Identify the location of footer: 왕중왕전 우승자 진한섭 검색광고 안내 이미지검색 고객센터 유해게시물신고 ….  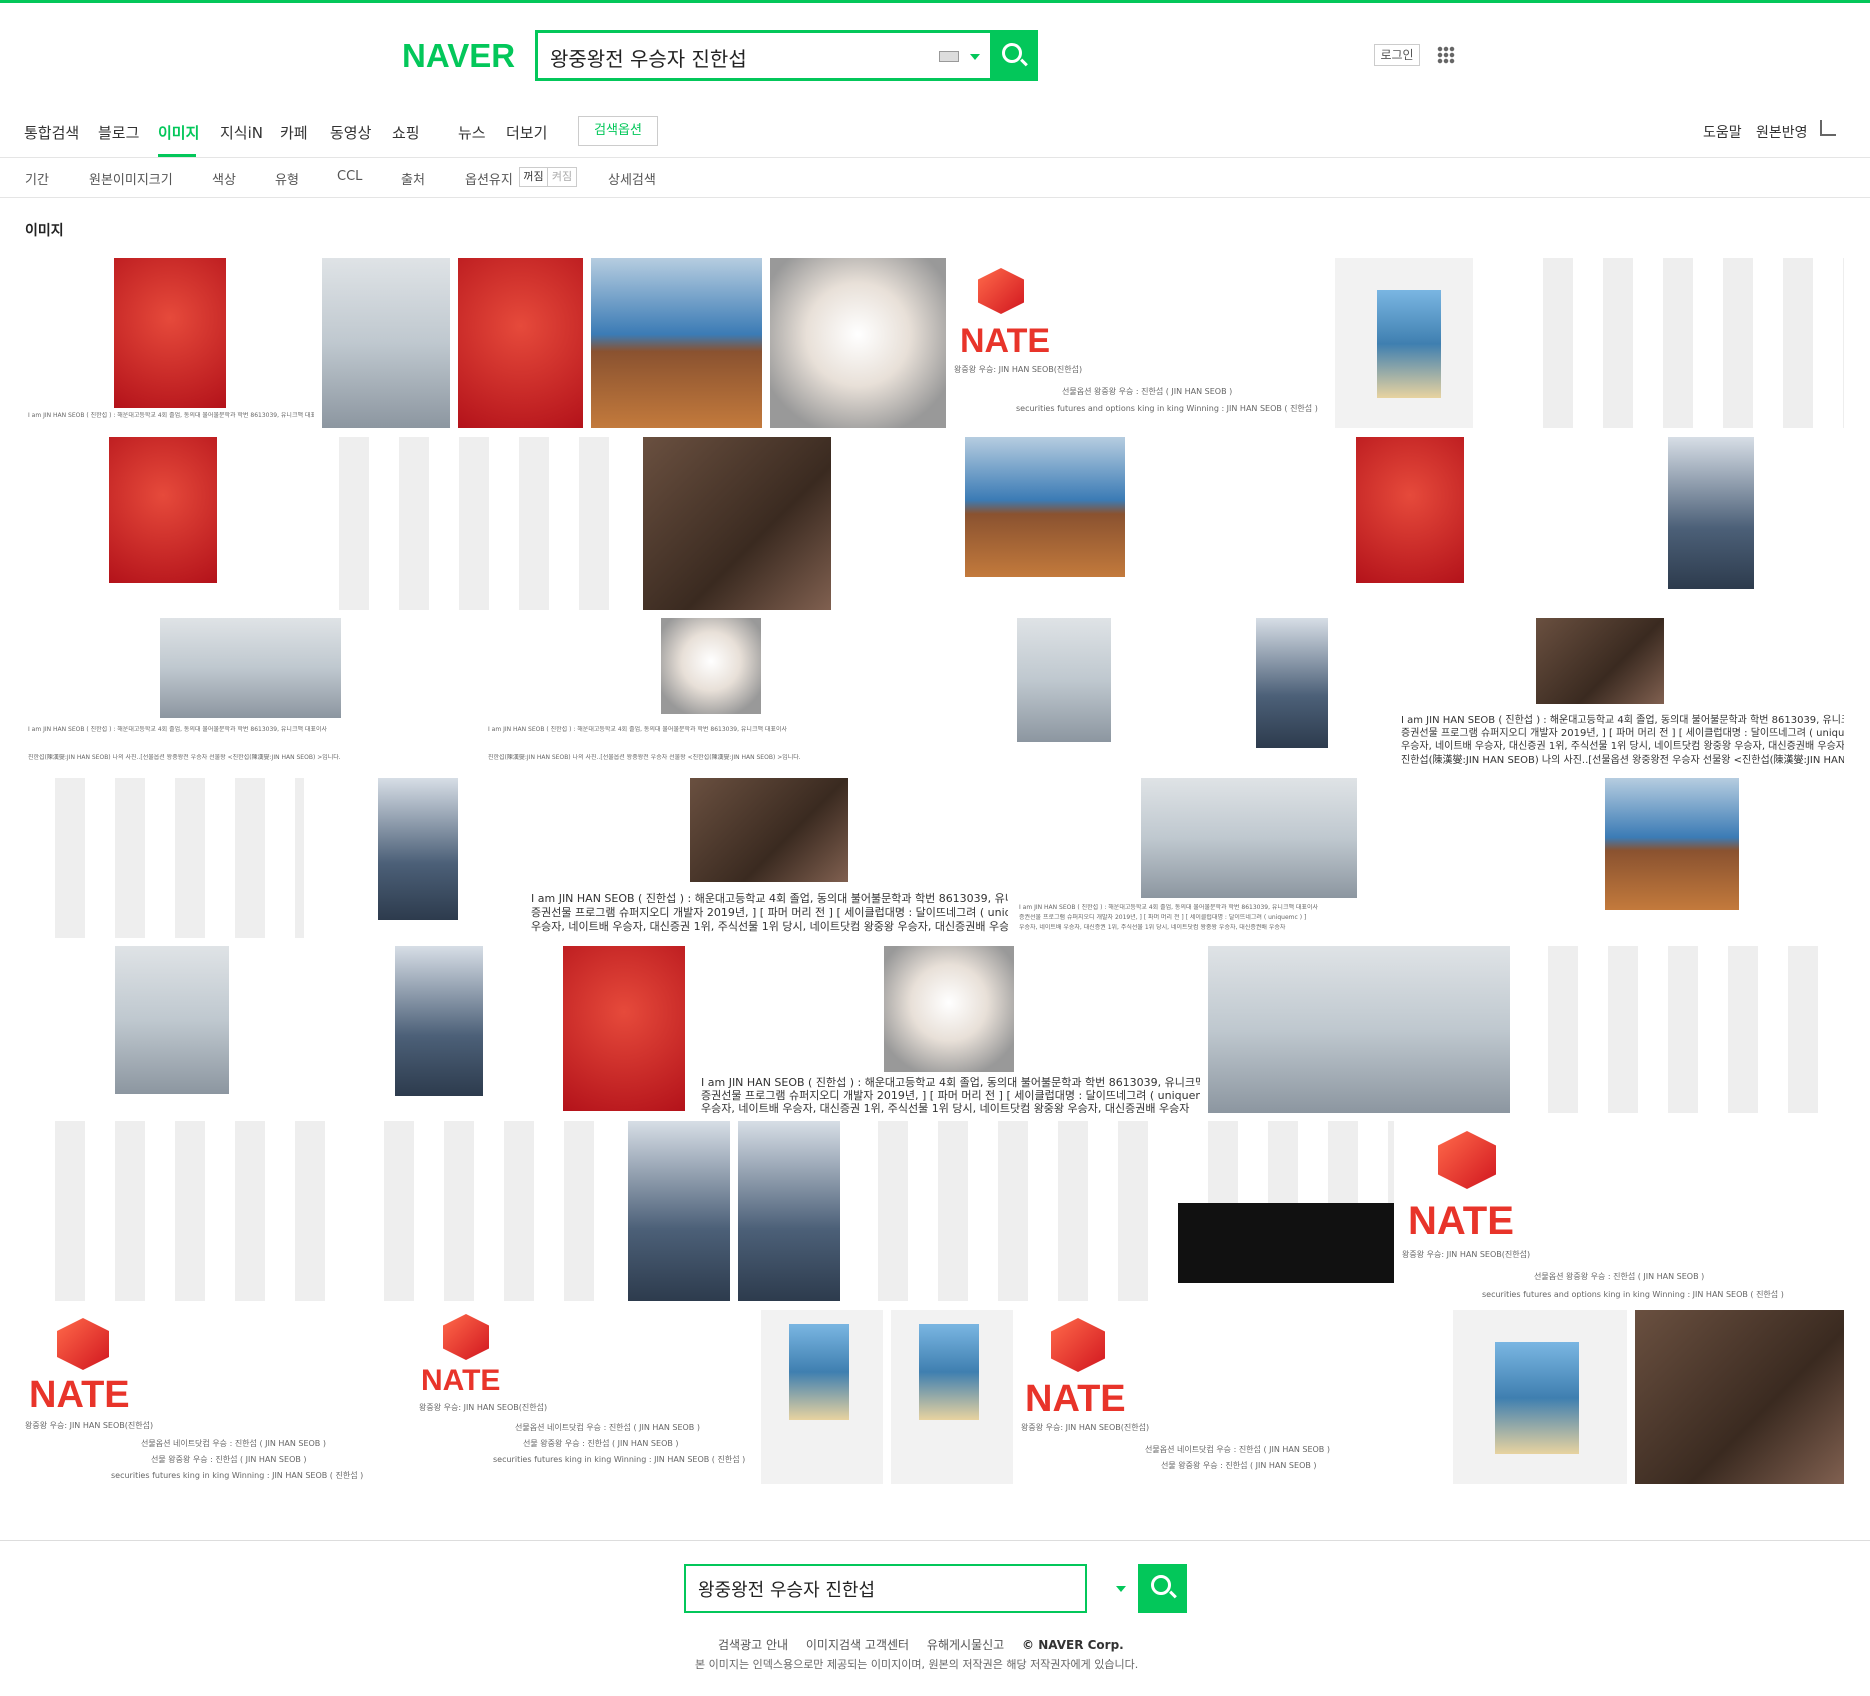
(935, 1618).